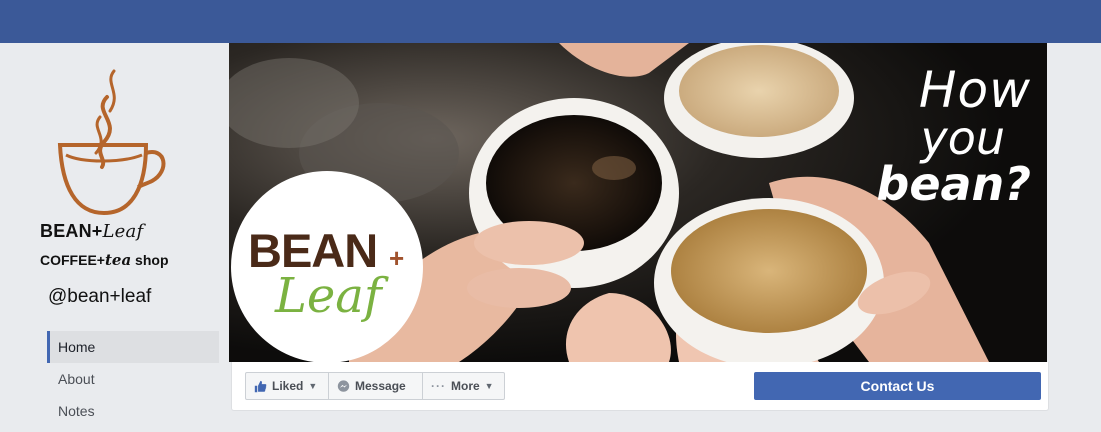  What do you see at coordinates (343, 386) in the screenshot?
I see `messenger-icon` at bounding box center [343, 386].